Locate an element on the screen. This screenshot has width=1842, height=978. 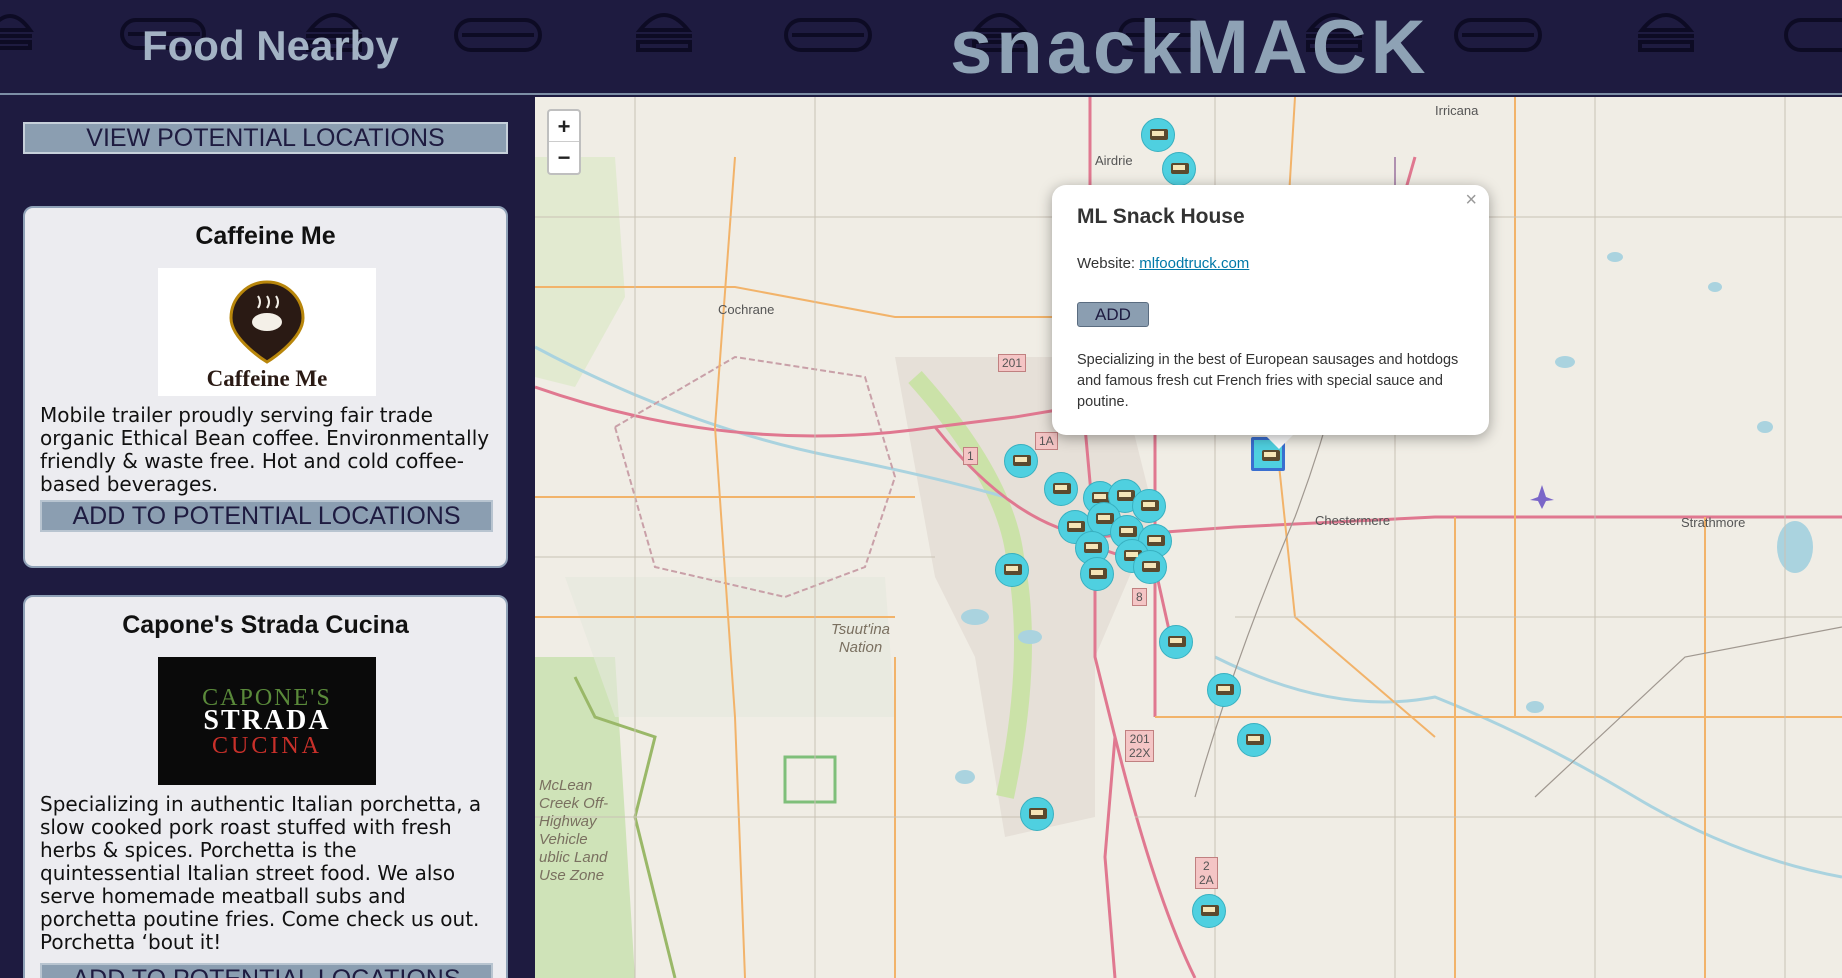
route-shield: 1 is located at coordinates (970, 456).